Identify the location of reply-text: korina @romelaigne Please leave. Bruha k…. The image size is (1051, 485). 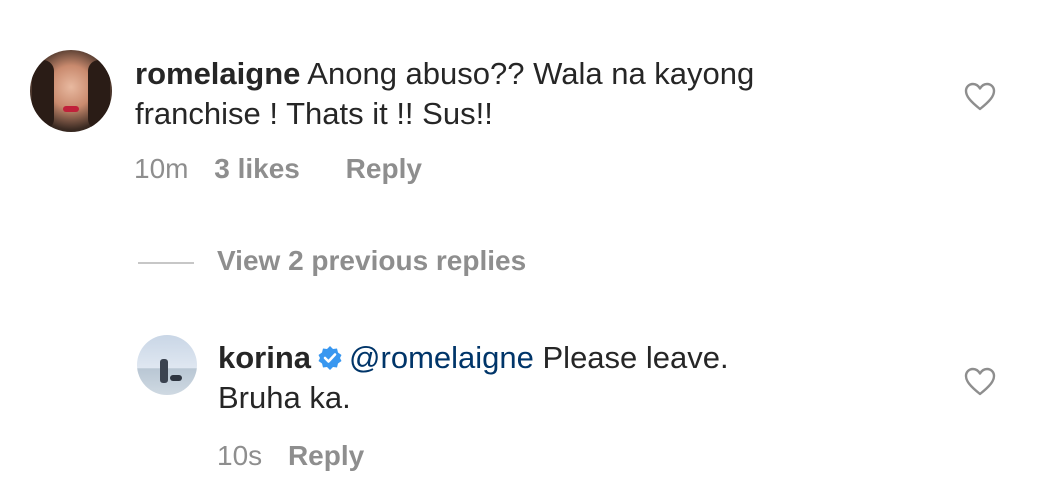
(473, 378).